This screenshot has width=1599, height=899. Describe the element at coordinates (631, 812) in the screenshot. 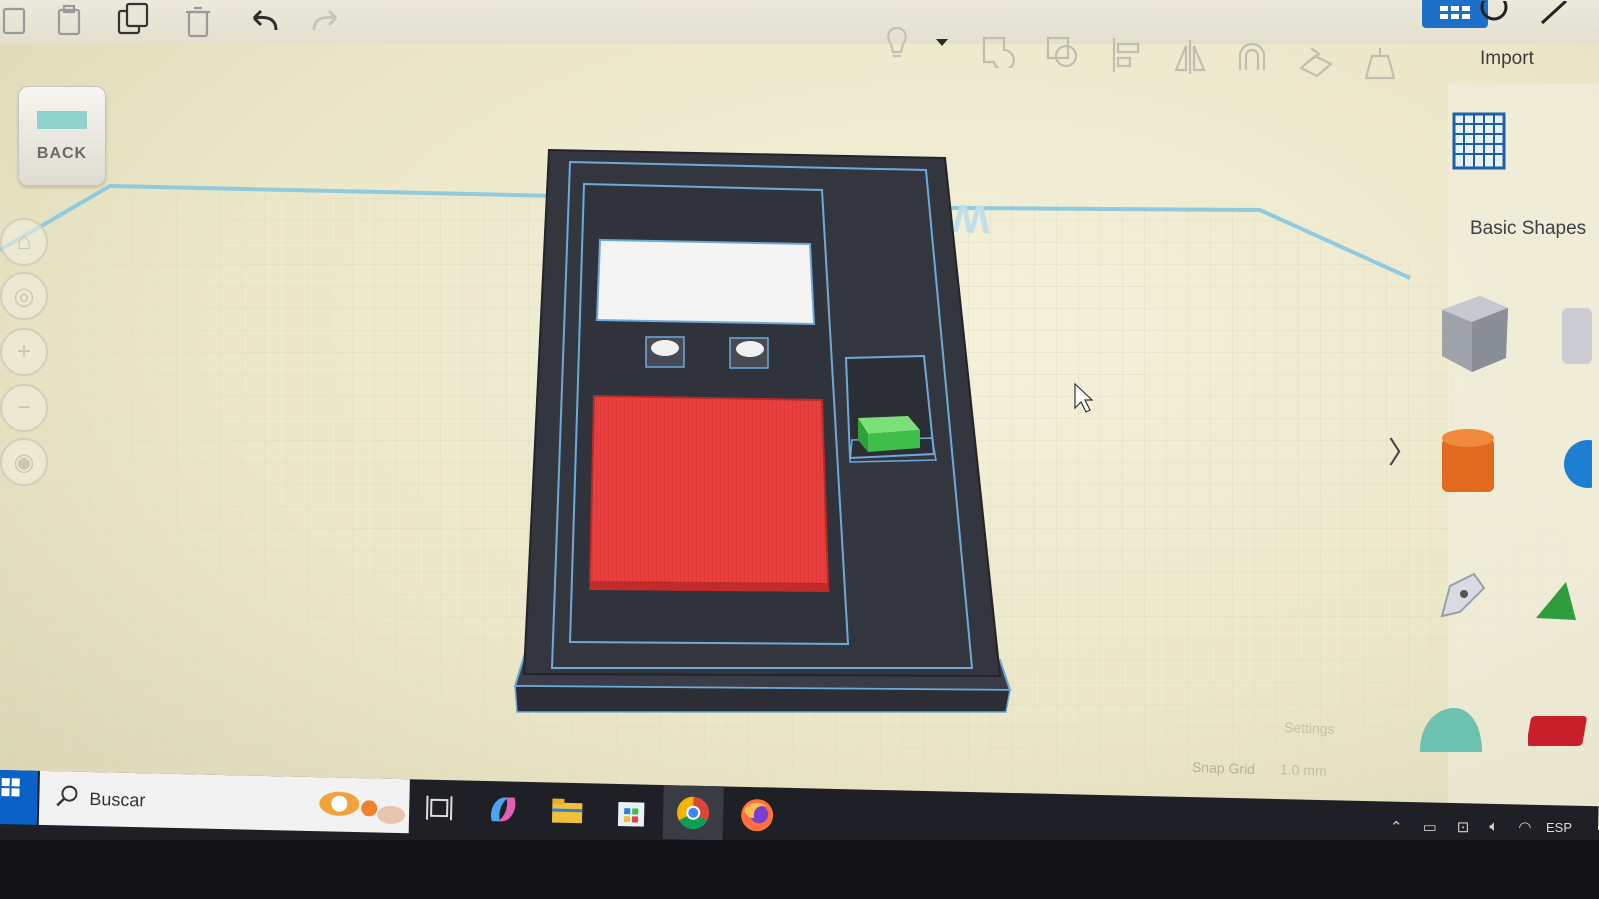

I see `store-icon` at that location.